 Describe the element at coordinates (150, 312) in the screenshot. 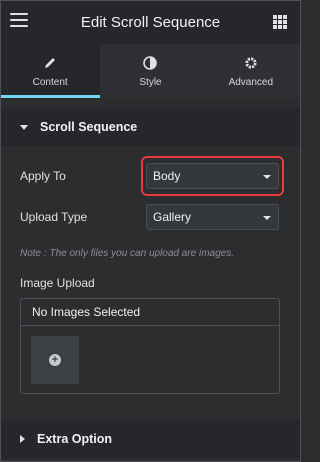

I see `image-upload-status: No Images Selected` at that location.